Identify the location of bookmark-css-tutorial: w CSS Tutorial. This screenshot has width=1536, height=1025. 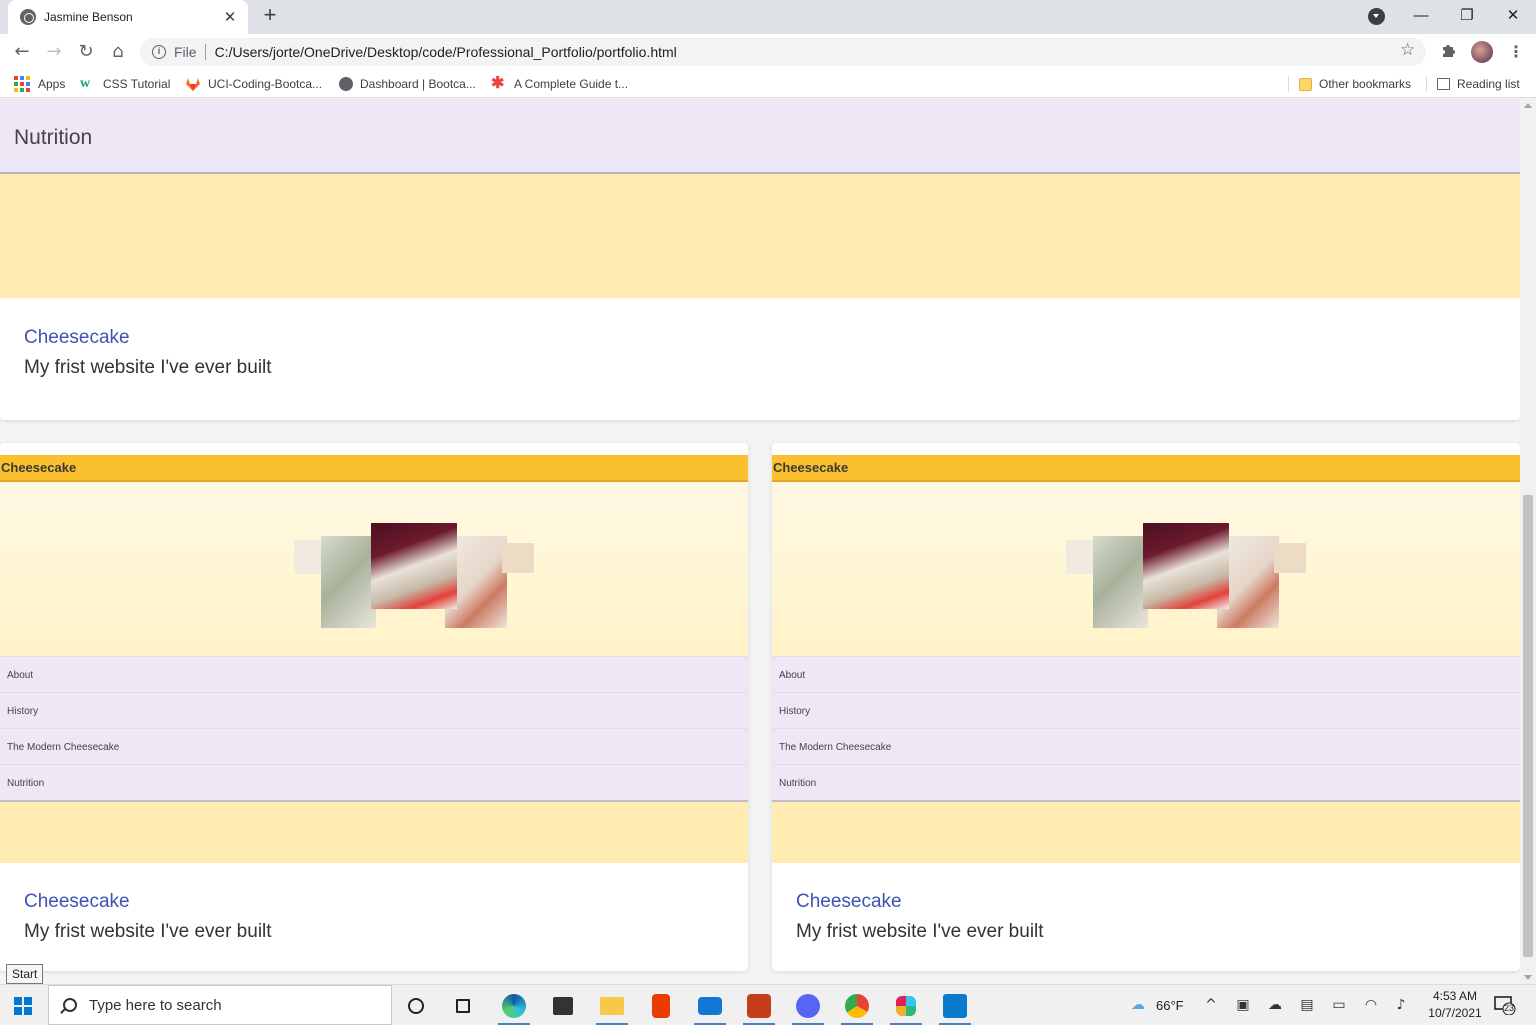
(125, 84).